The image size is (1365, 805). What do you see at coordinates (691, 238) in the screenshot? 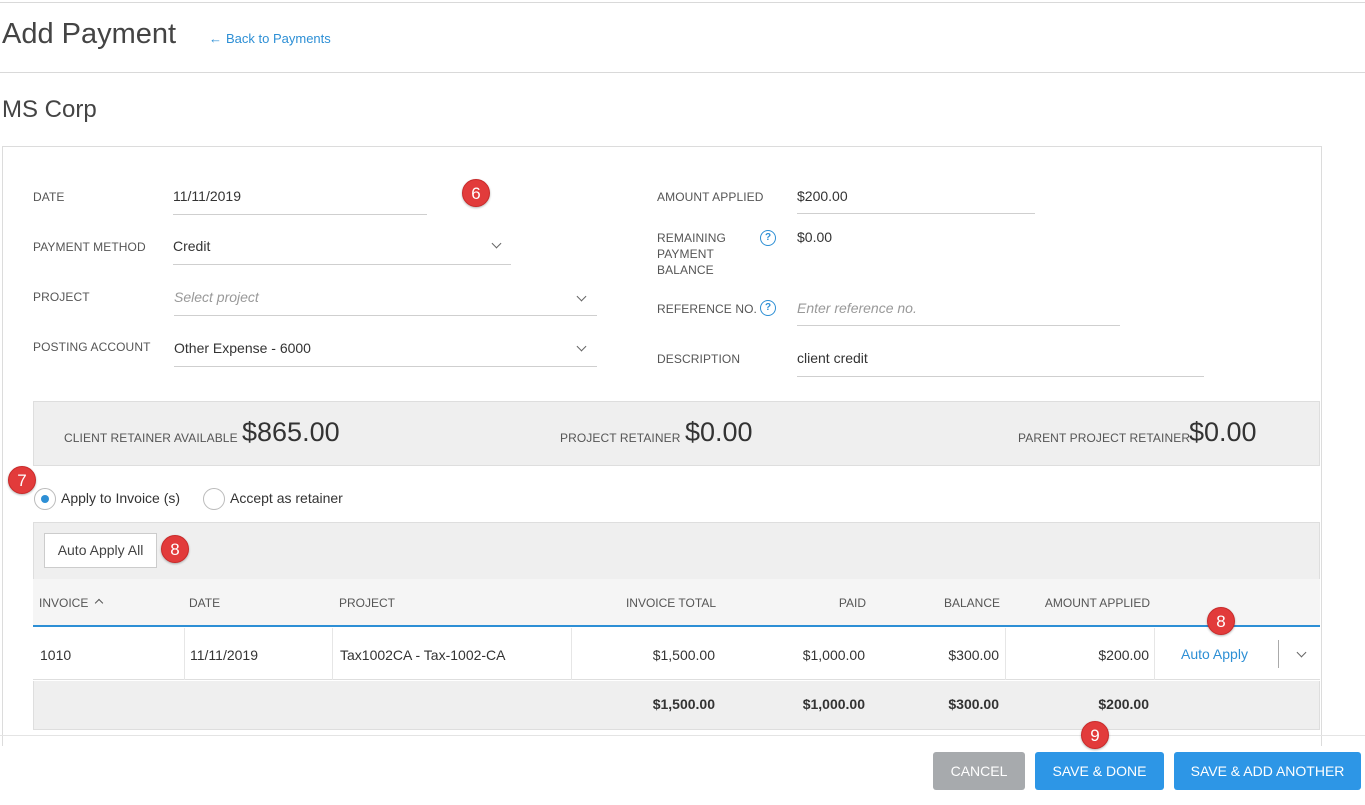
I see `remaining-balance-label-1: REMAINING` at bounding box center [691, 238].